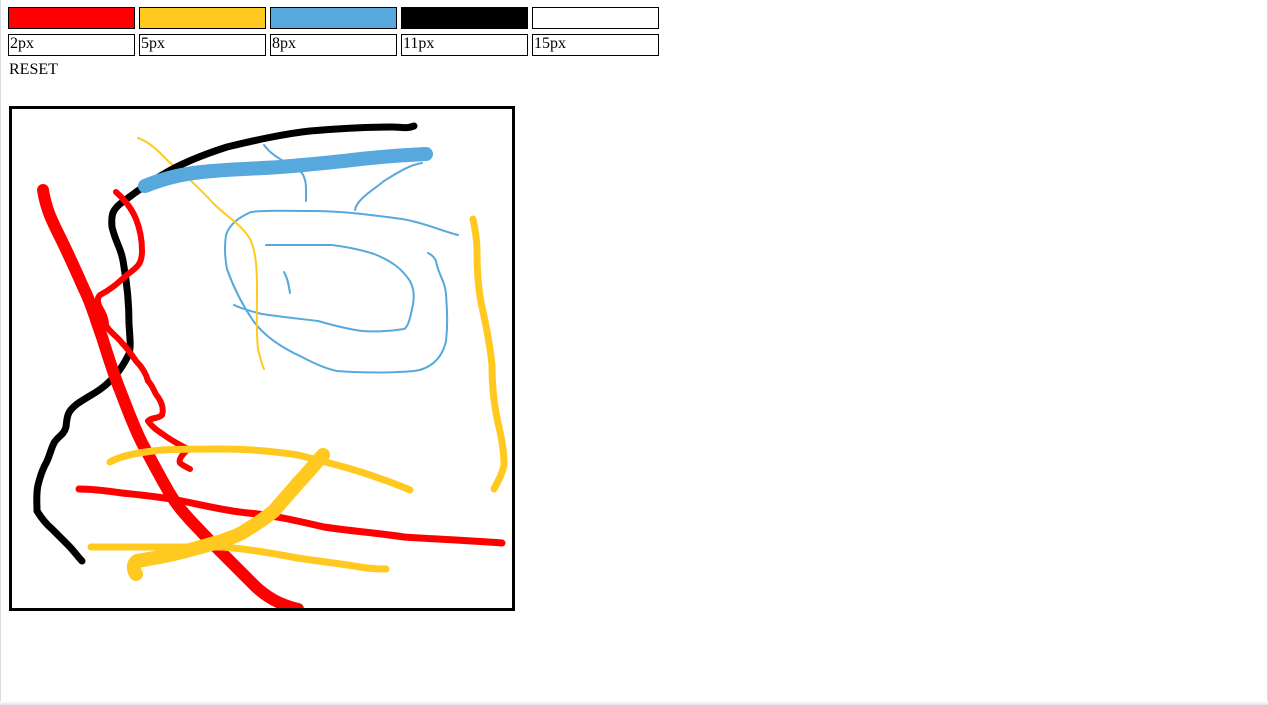 This screenshot has height=705, width=1268. Describe the element at coordinates (634, 703) in the screenshot. I see `window-bottom-edge` at that location.